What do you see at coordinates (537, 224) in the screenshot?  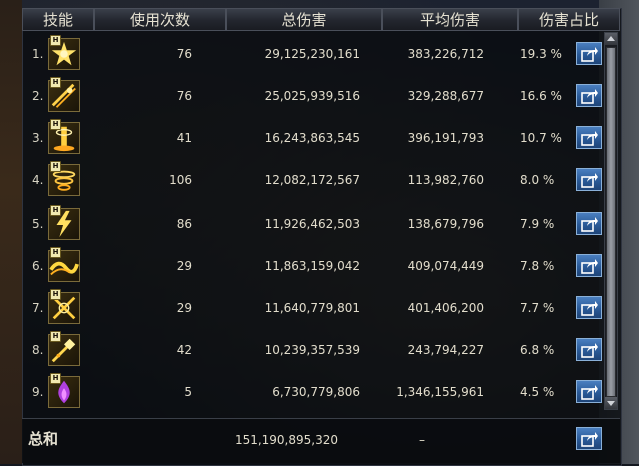 I see `damage-share: 7.9 %` at bounding box center [537, 224].